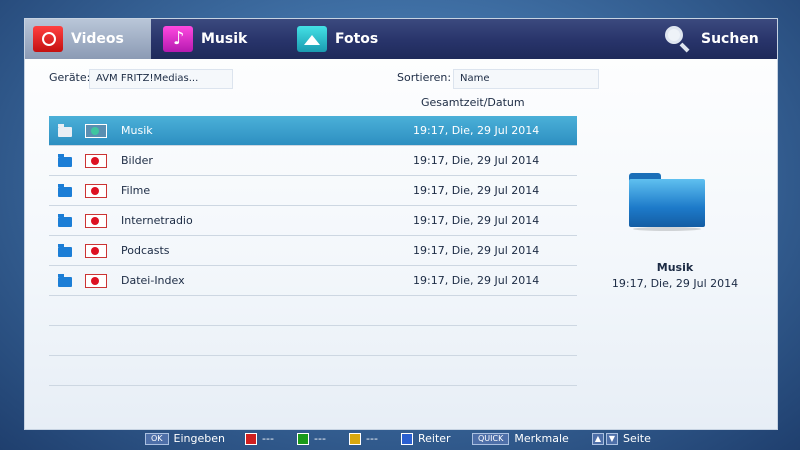 Image resolution: width=800 pixels, height=450 pixels. I want to click on hint-green-label: ---, so click(320, 438).